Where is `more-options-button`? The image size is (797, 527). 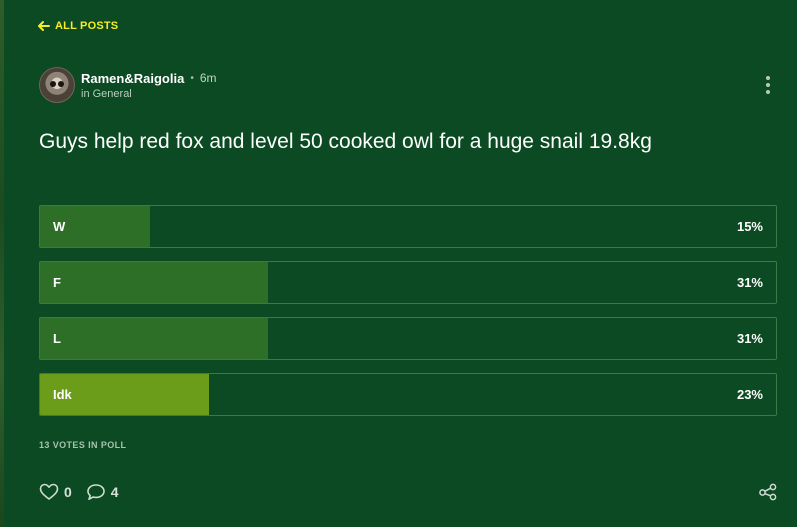 more-options-button is located at coordinates (768, 85).